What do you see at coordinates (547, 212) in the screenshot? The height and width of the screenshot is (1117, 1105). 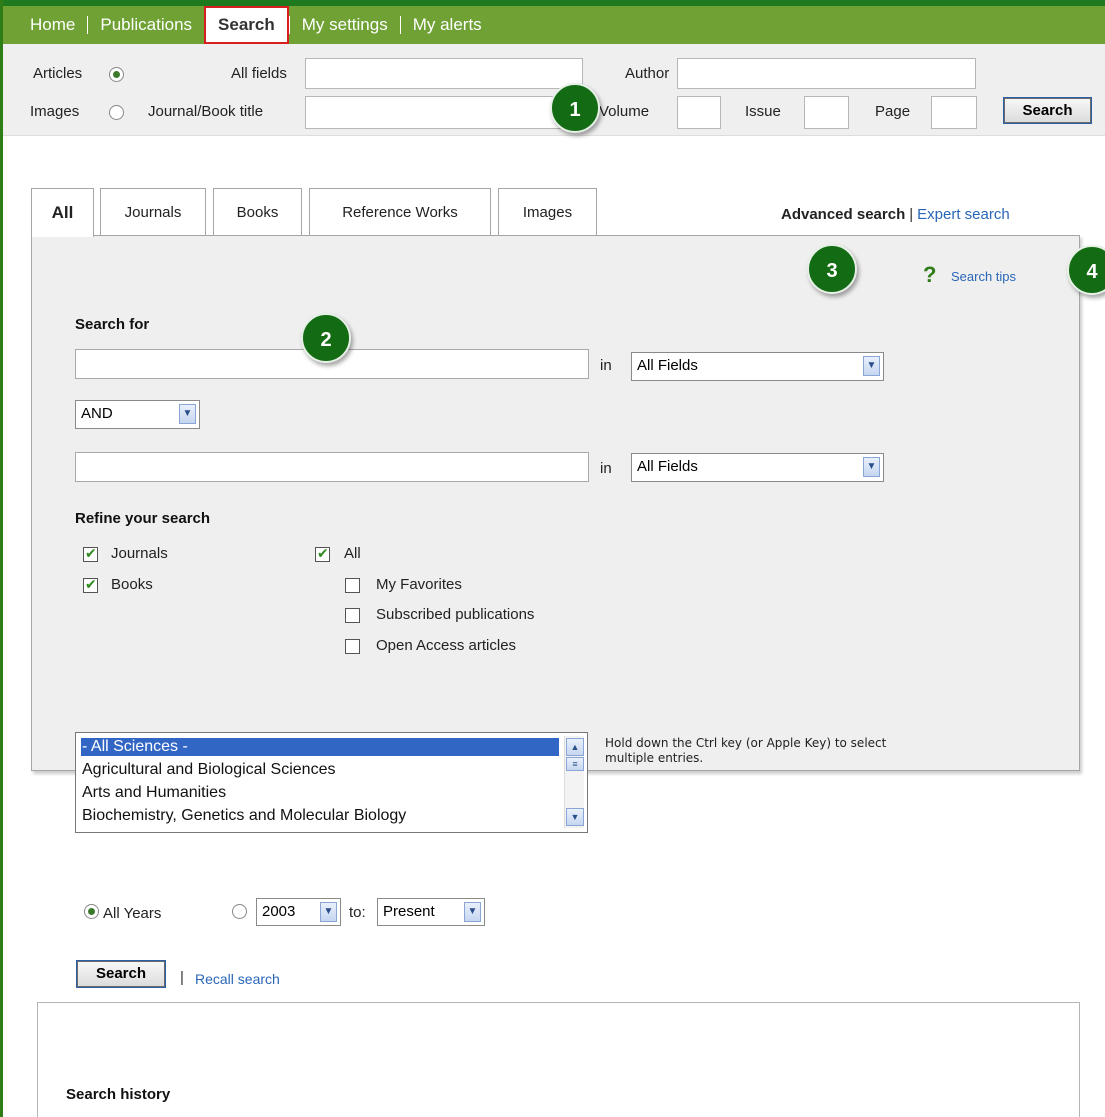 I see `tab-images: Images` at bounding box center [547, 212].